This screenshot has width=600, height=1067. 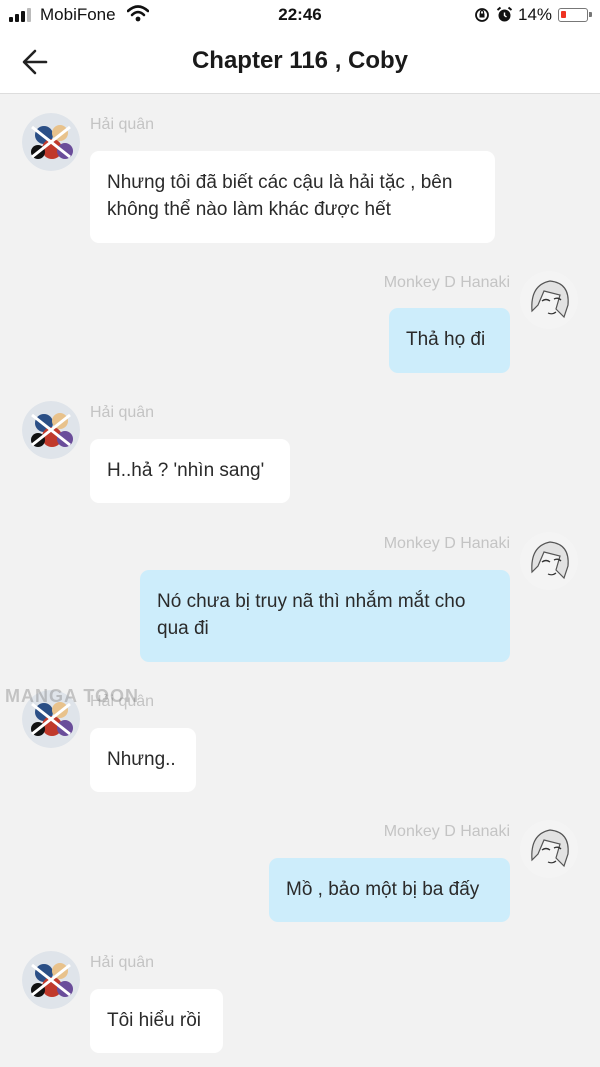 What do you see at coordinates (389, 890) in the screenshot?
I see `message-bubble: Mồ , bảo một bị ba đấy` at bounding box center [389, 890].